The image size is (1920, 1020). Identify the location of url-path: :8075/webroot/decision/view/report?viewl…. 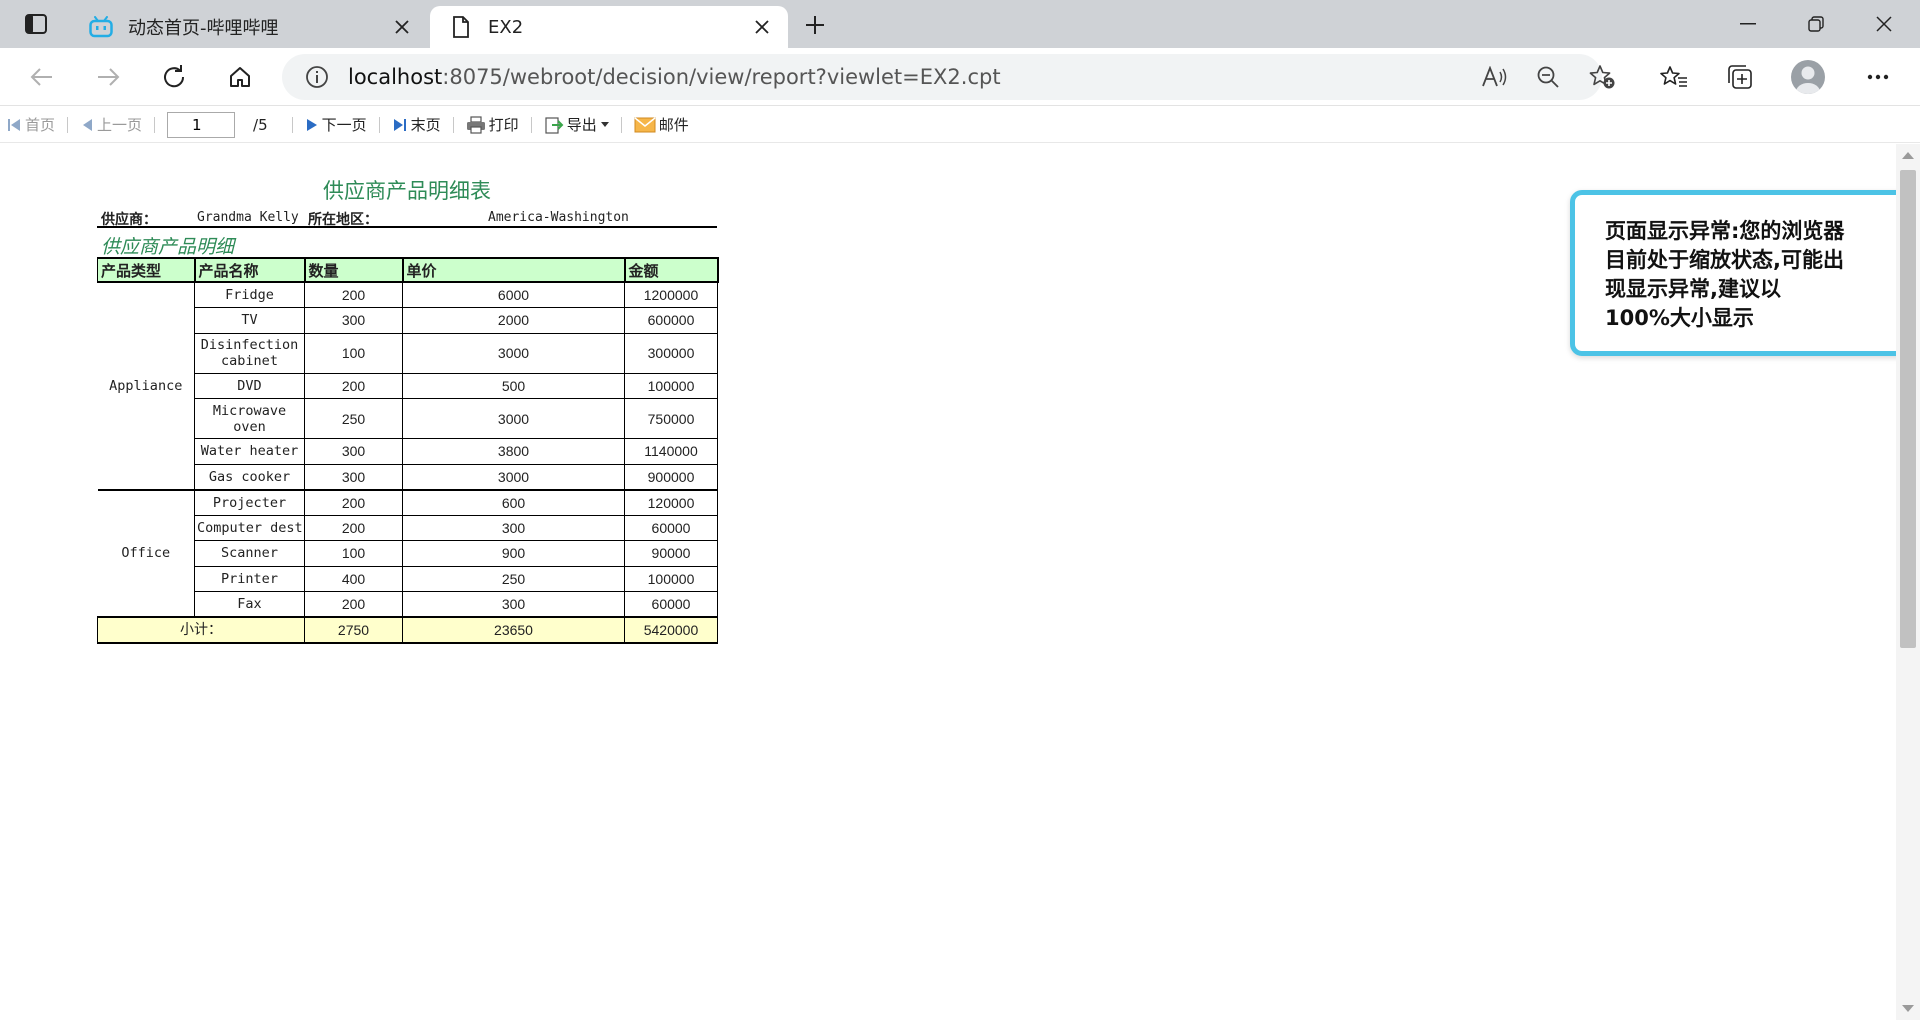
(721, 77).